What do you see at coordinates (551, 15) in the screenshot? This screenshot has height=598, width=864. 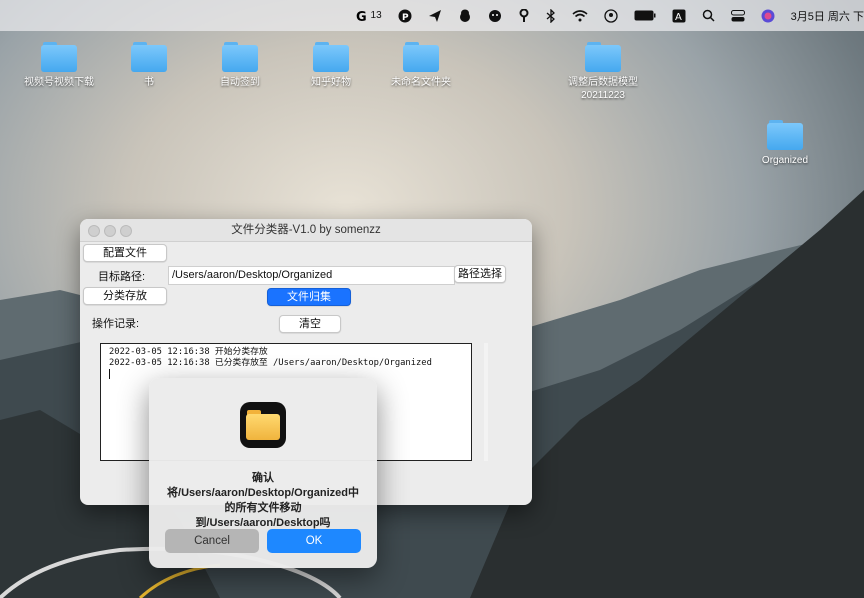 I see `bluetooth-icon` at bounding box center [551, 15].